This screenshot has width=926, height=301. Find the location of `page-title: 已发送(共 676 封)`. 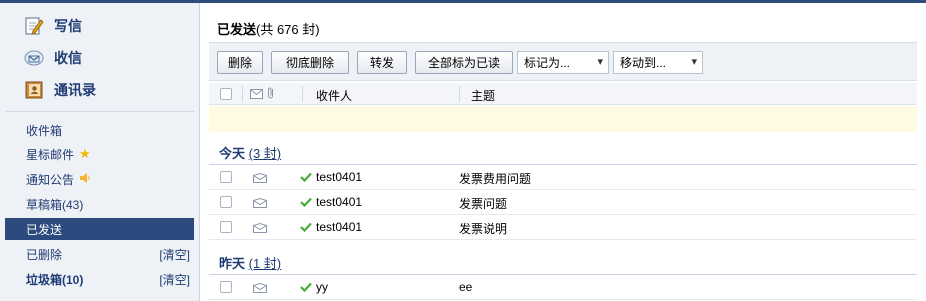

page-title: 已发送(共 676 封) is located at coordinates (268, 28).